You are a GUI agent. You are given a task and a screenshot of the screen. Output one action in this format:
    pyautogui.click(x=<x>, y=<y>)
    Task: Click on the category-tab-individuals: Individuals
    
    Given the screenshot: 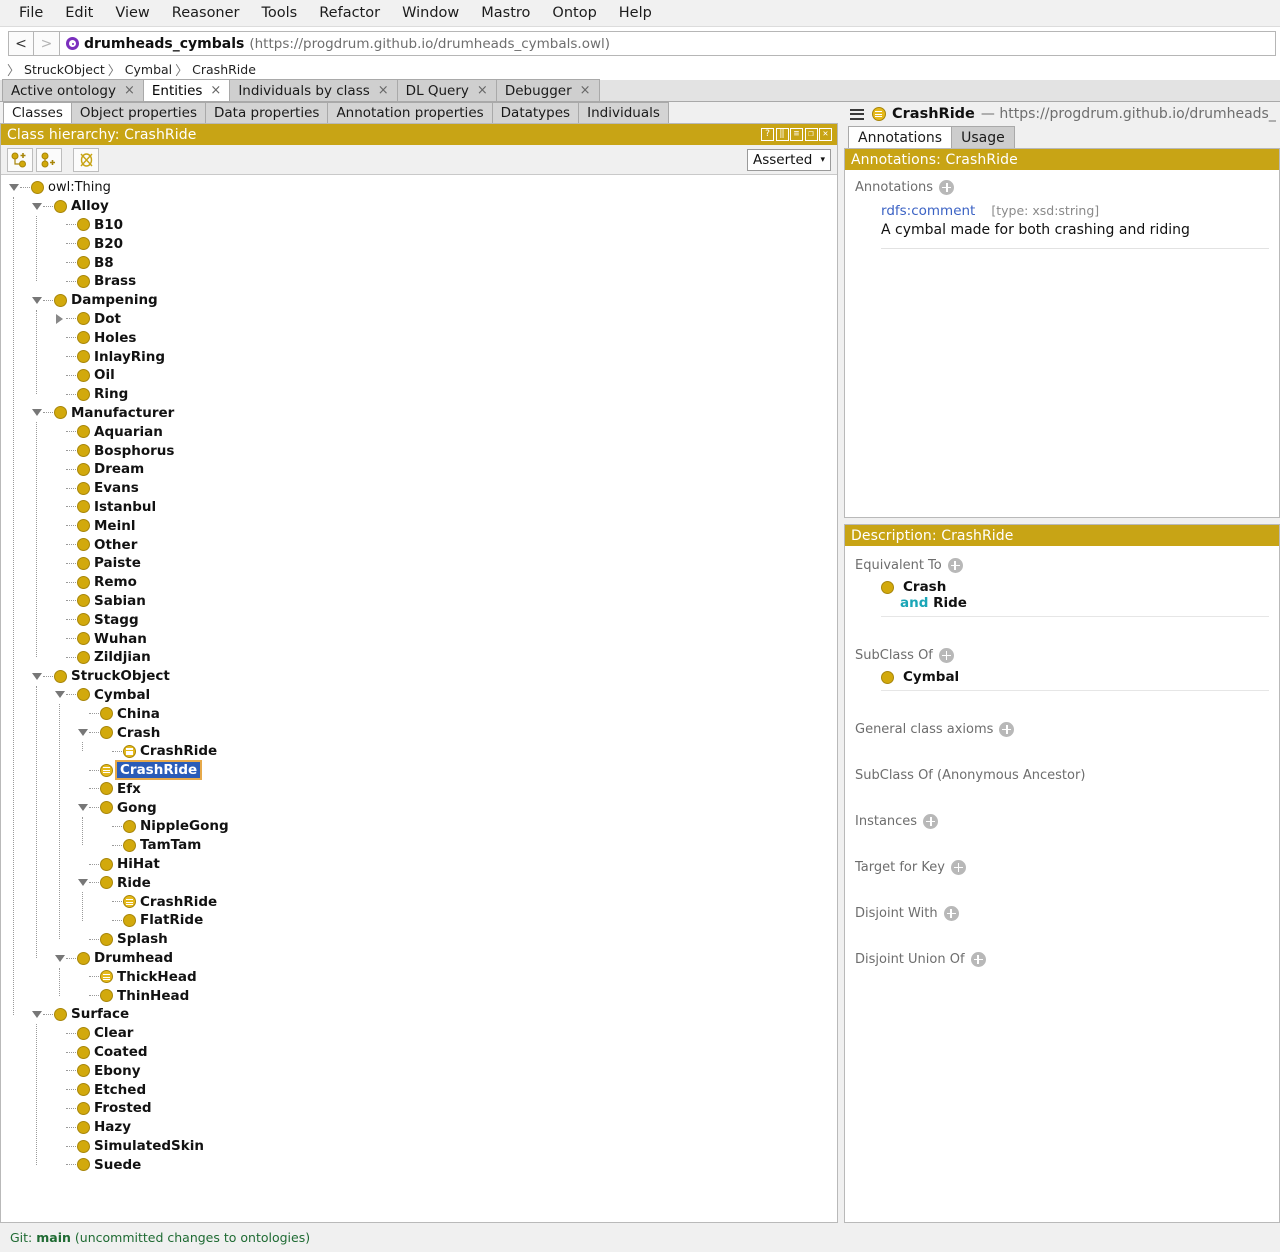 What is the action you would take?
    pyautogui.click(x=623, y=112)
    